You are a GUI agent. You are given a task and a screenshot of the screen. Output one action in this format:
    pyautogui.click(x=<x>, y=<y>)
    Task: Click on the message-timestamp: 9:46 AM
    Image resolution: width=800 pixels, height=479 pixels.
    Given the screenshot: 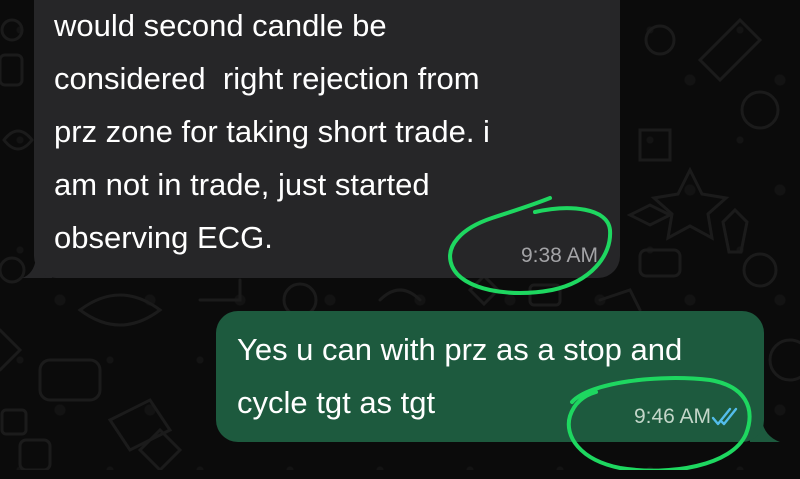 What is the action you would take?
    pyautogui.click(x=672, y=416)
    